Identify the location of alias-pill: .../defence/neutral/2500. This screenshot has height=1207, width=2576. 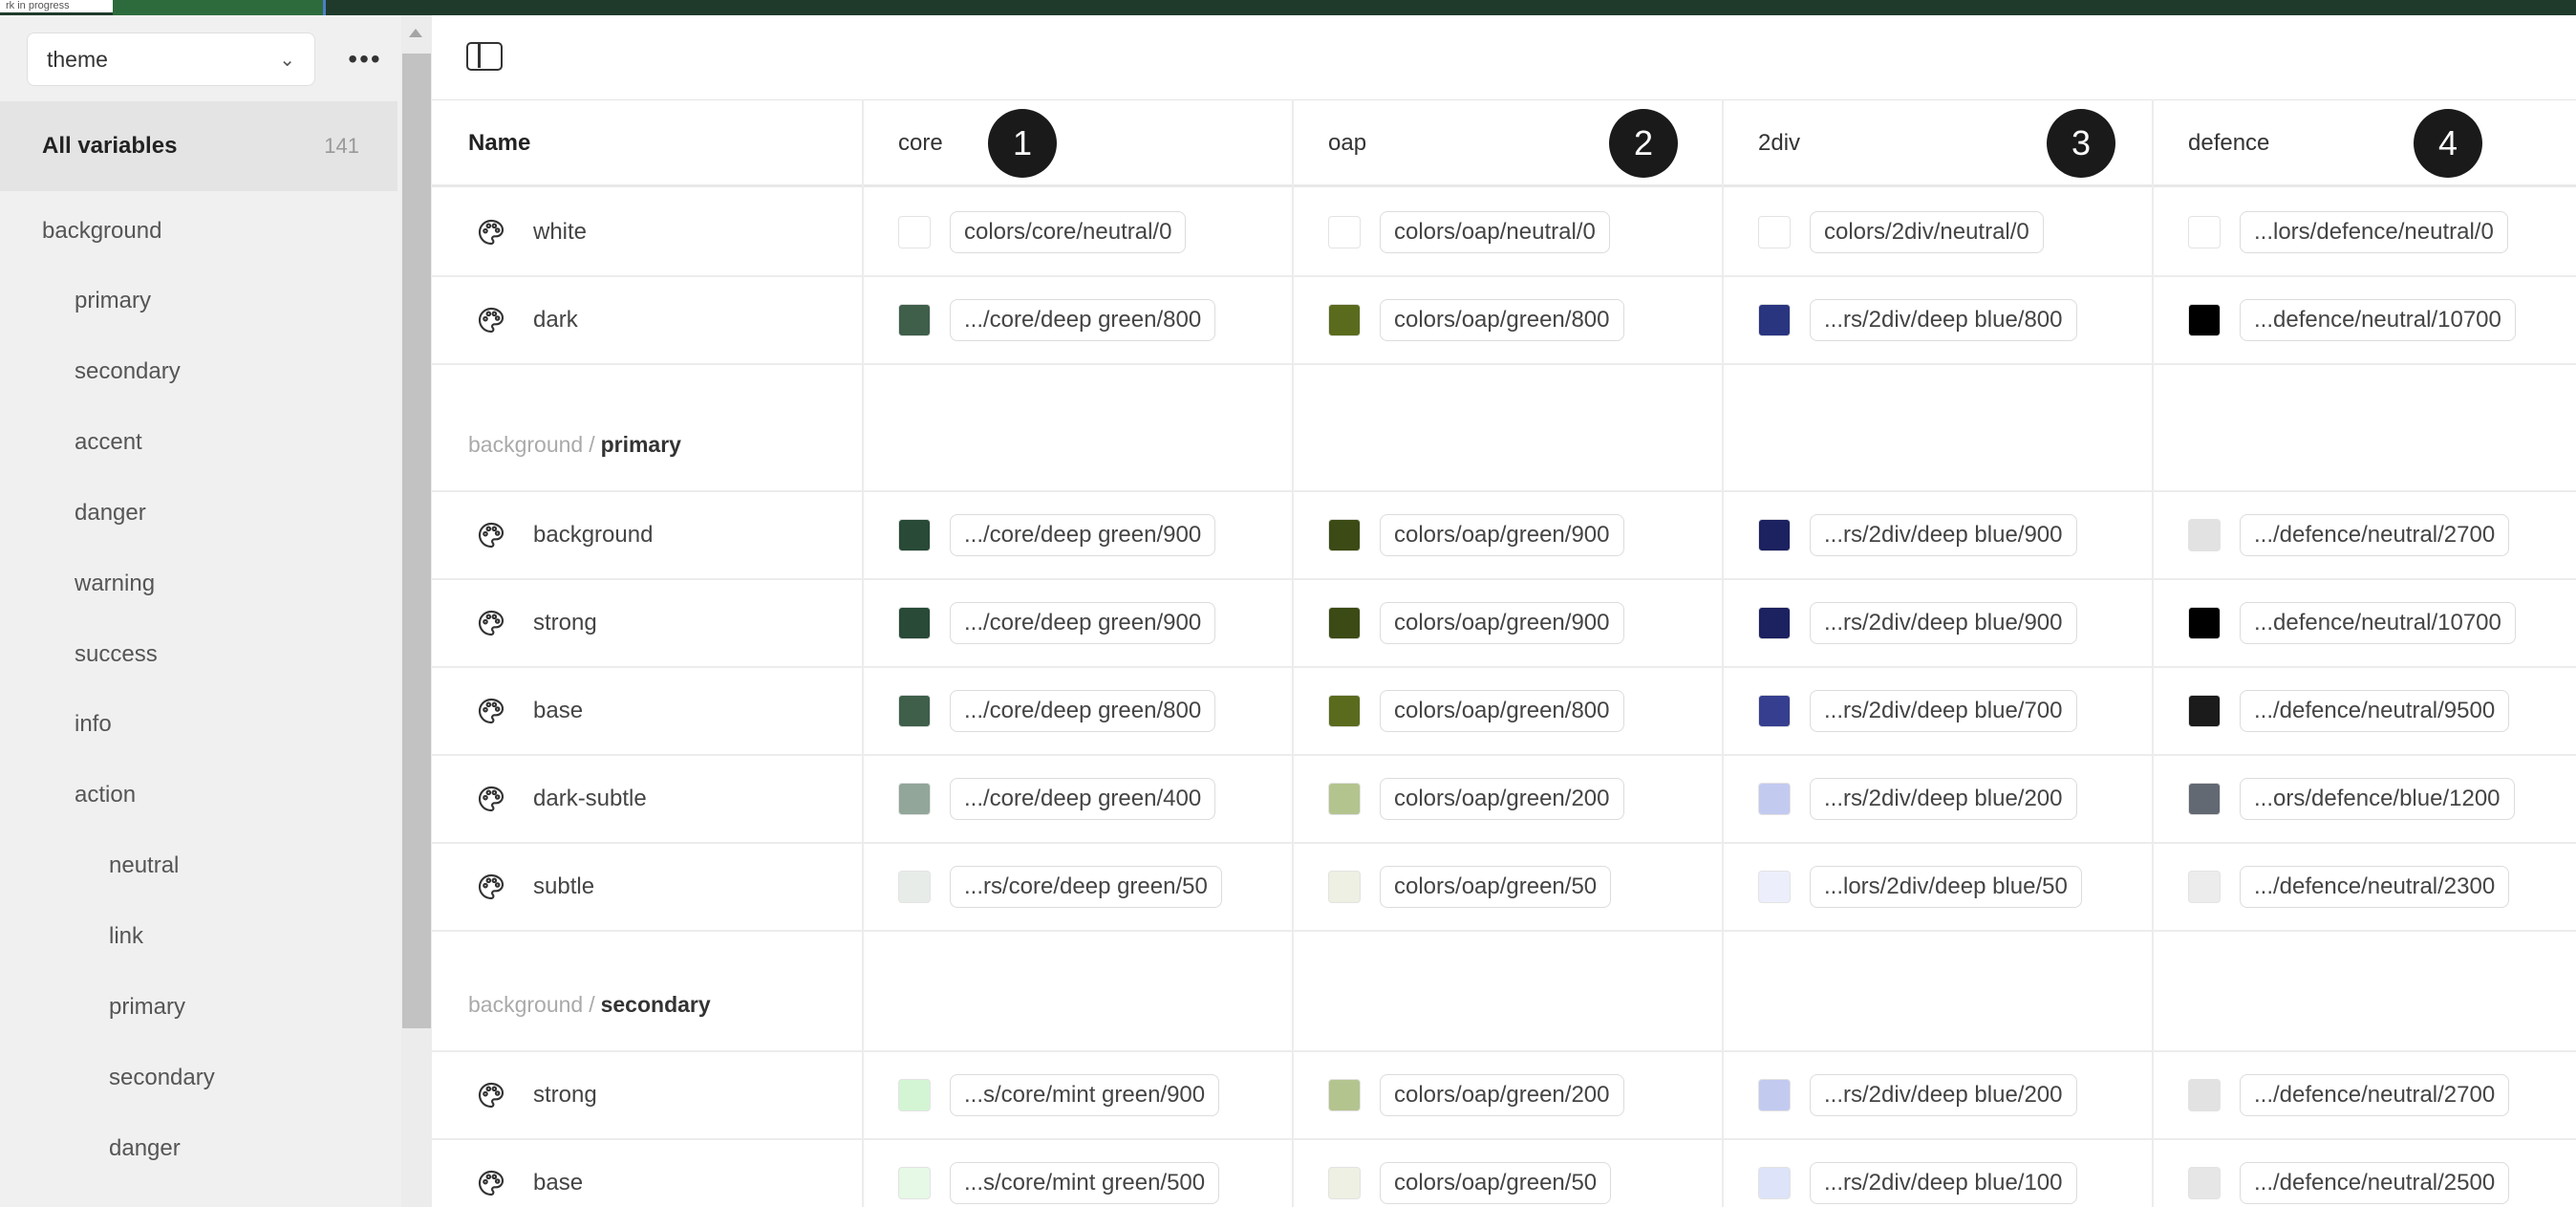
(2375, 1183).